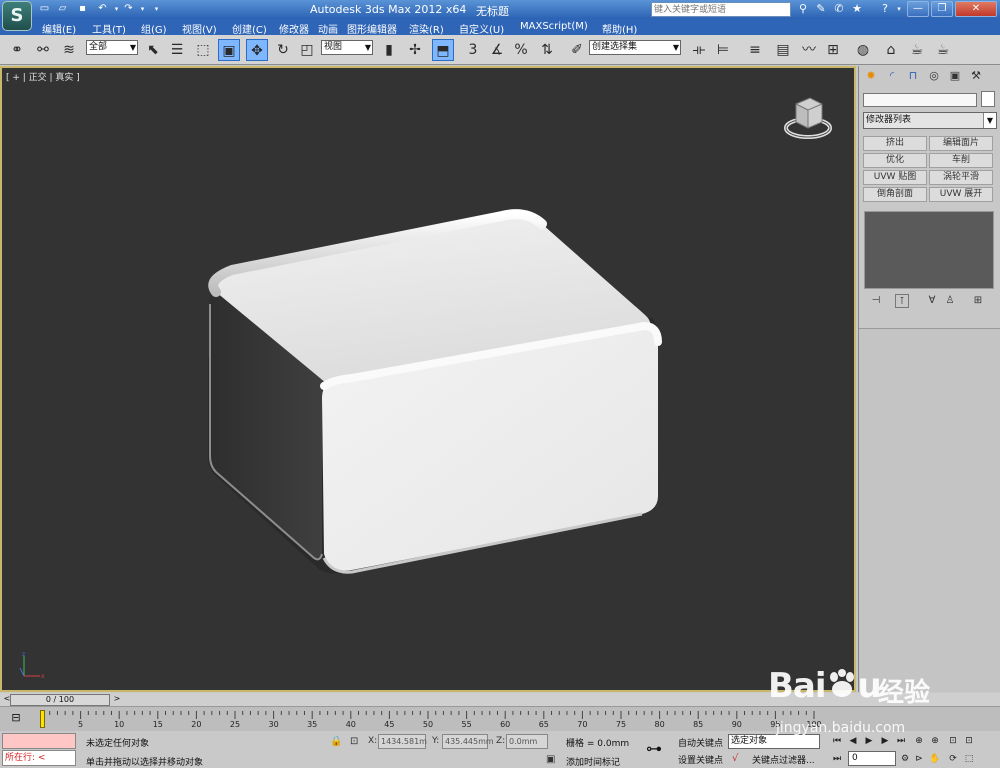 The width and height of the screenshot is (1000, 768). What do you see at coordinates (199, 28) in the screenshot?
I see `menu-views: 视图(V)` at bounding box center [199, 28].